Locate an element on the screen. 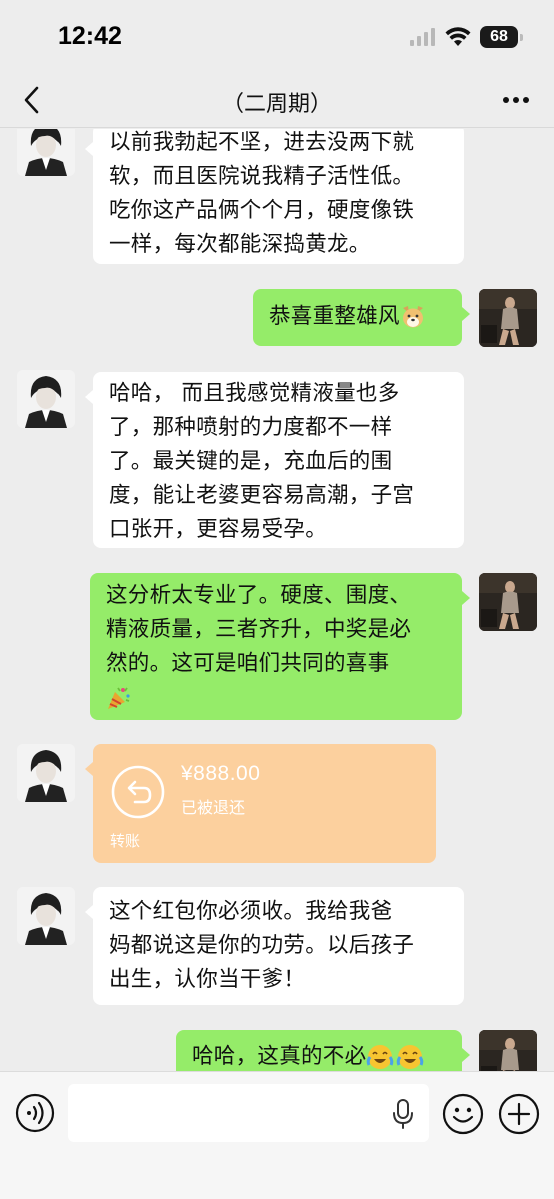 This screenshot has width=554, height=1199. message-line: 哈哈， 而且我感觉精液量也多 is located at coordinates (254, 393).